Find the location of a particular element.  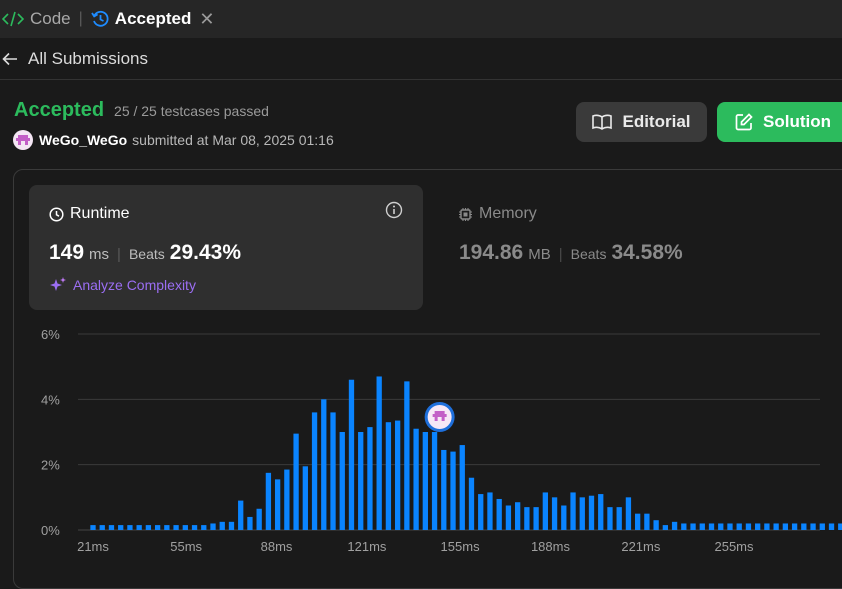

submitted-time: submitted at Mar 08, 2025 01:16 is located at coordinates (233, 140).